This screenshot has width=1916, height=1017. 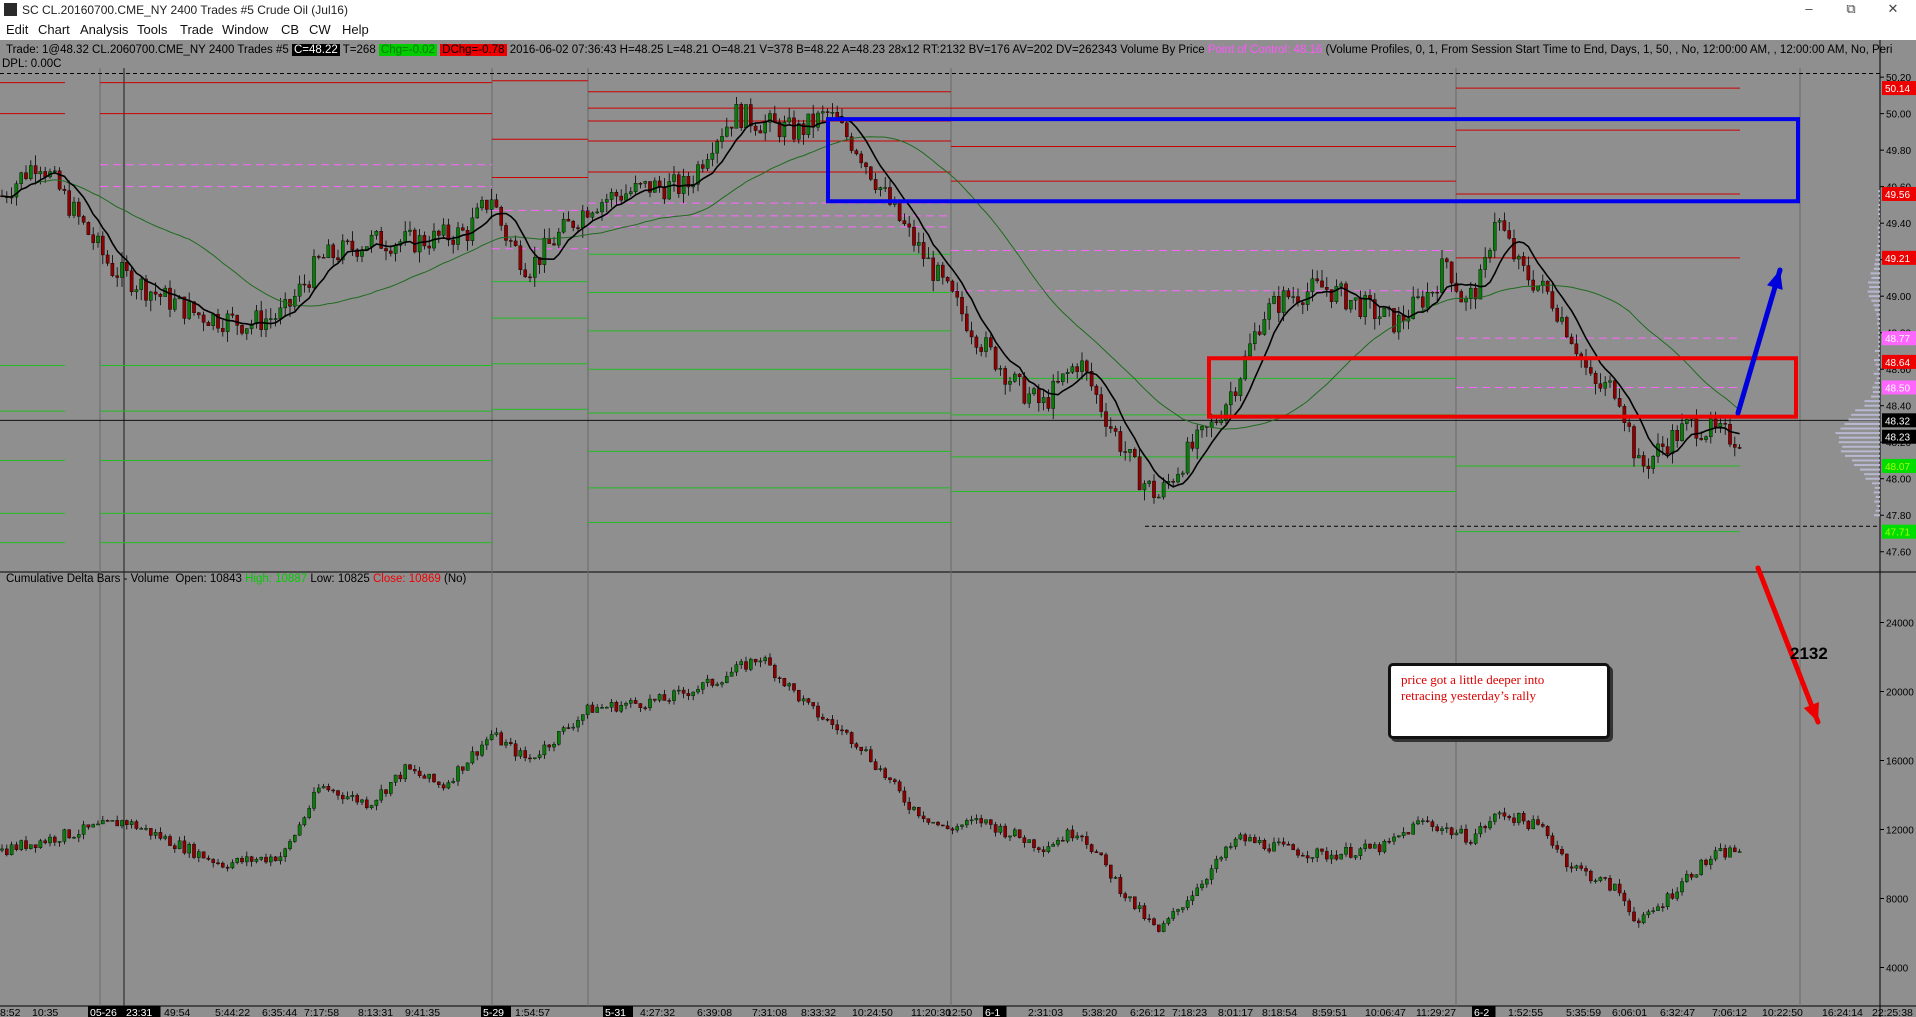 What do you see at coordinates (375, 1012) in the screenshot?
I see `x-axis-label: 8:13:31` at bounding box center [375, 1012].